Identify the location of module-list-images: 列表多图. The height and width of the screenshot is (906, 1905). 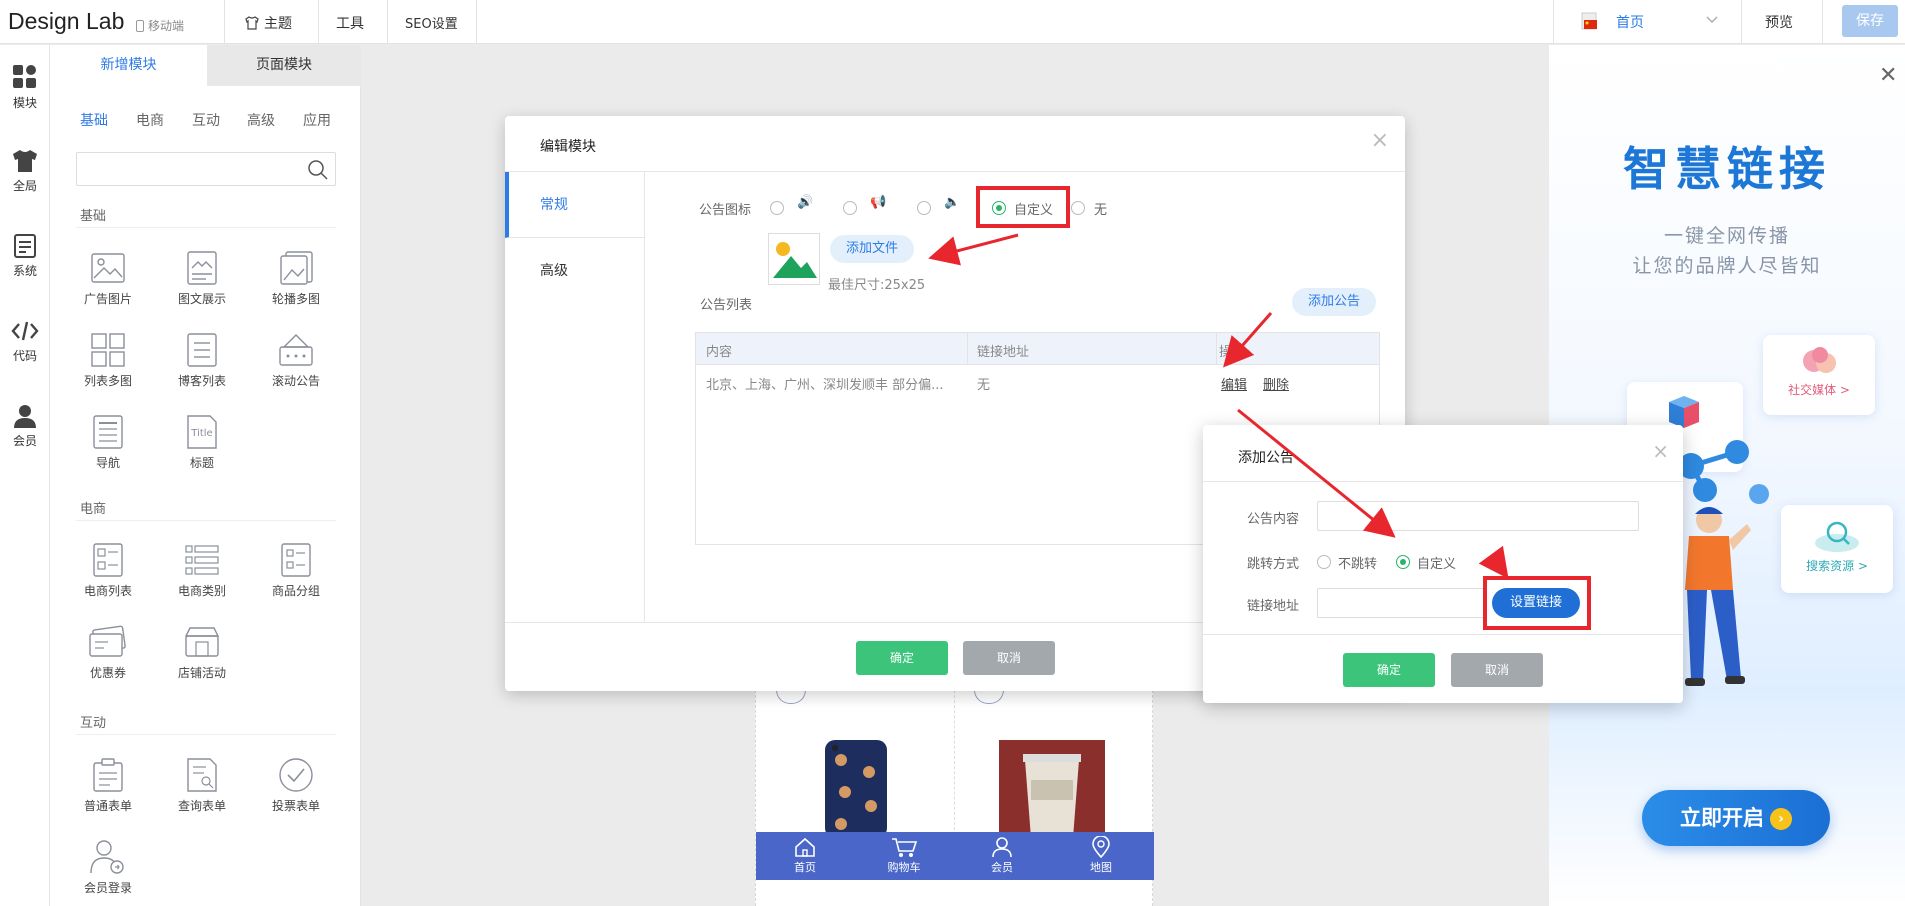
(108, 360).